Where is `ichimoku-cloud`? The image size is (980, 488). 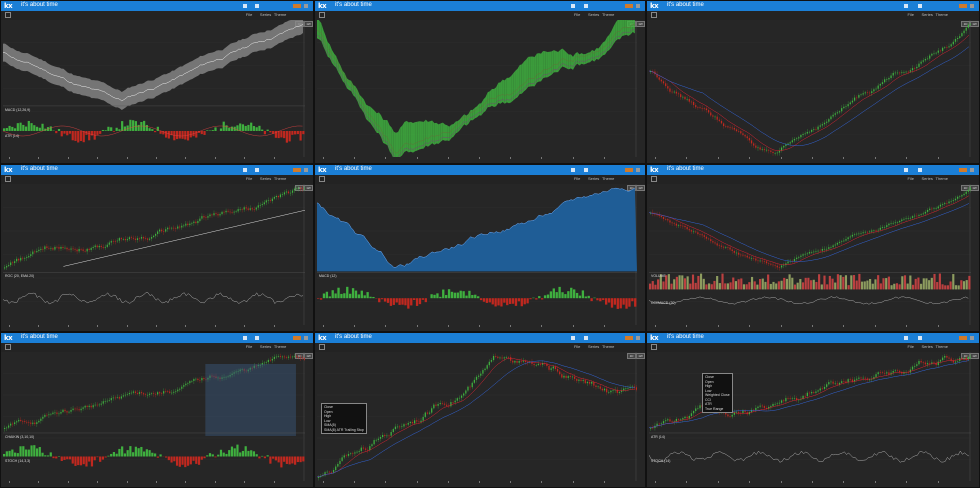 ichimoku-cloud is located at coordinates (516, 83).